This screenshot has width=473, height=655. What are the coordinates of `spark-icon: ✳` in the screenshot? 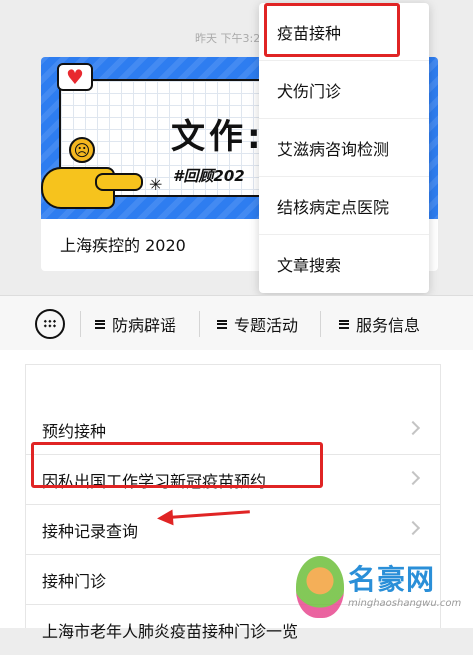 It's located at (156, 184).